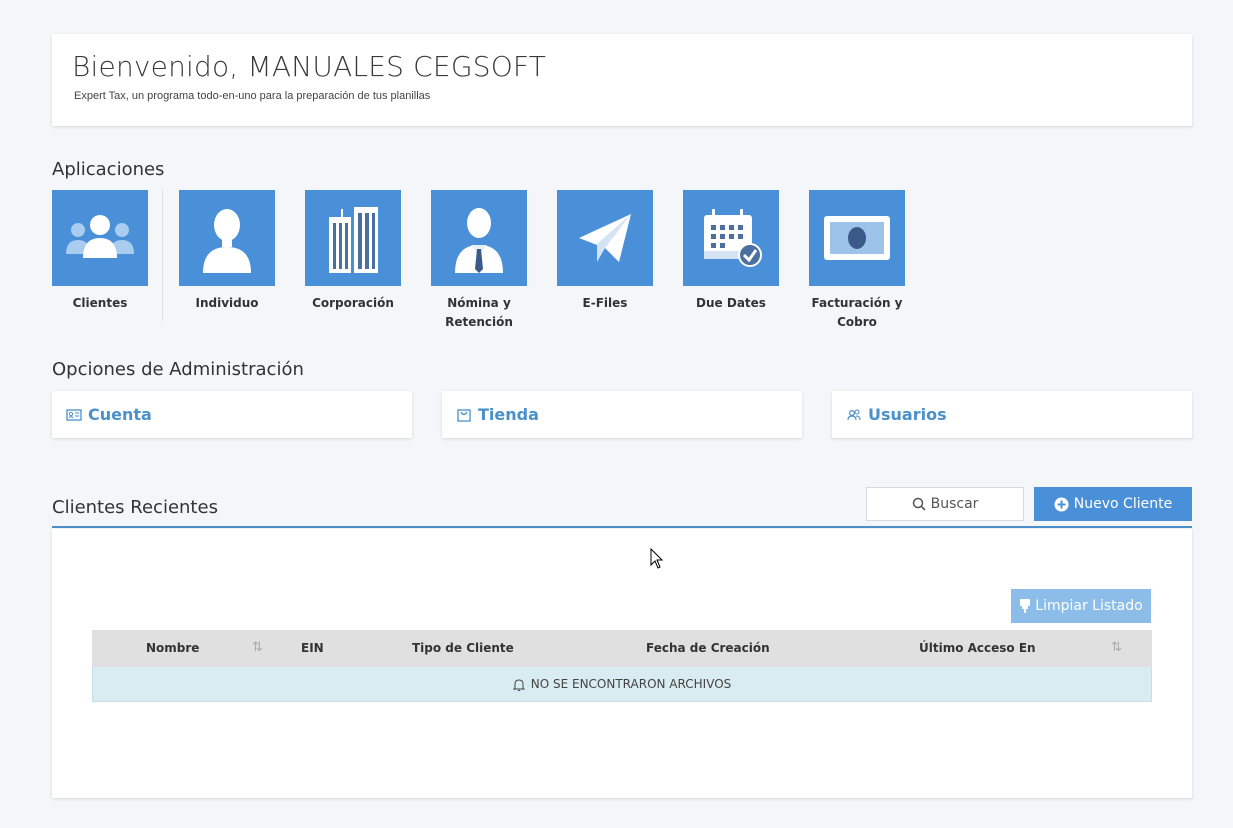  What do you see at coordinates (312, 648) in the screenshot?
I see `column-header-ein: EIN` at bounding box center [312, 648].